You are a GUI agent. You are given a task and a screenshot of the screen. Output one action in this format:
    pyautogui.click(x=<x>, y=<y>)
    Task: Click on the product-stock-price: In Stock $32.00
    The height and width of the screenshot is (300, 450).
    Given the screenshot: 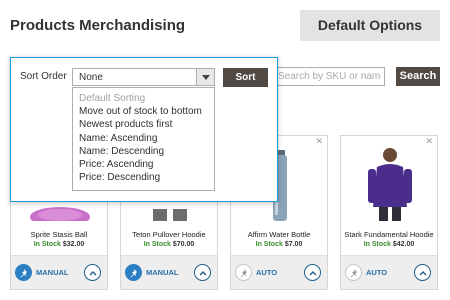 What is the action you would take?
    pyautogui.click(x=59, y=244)
    